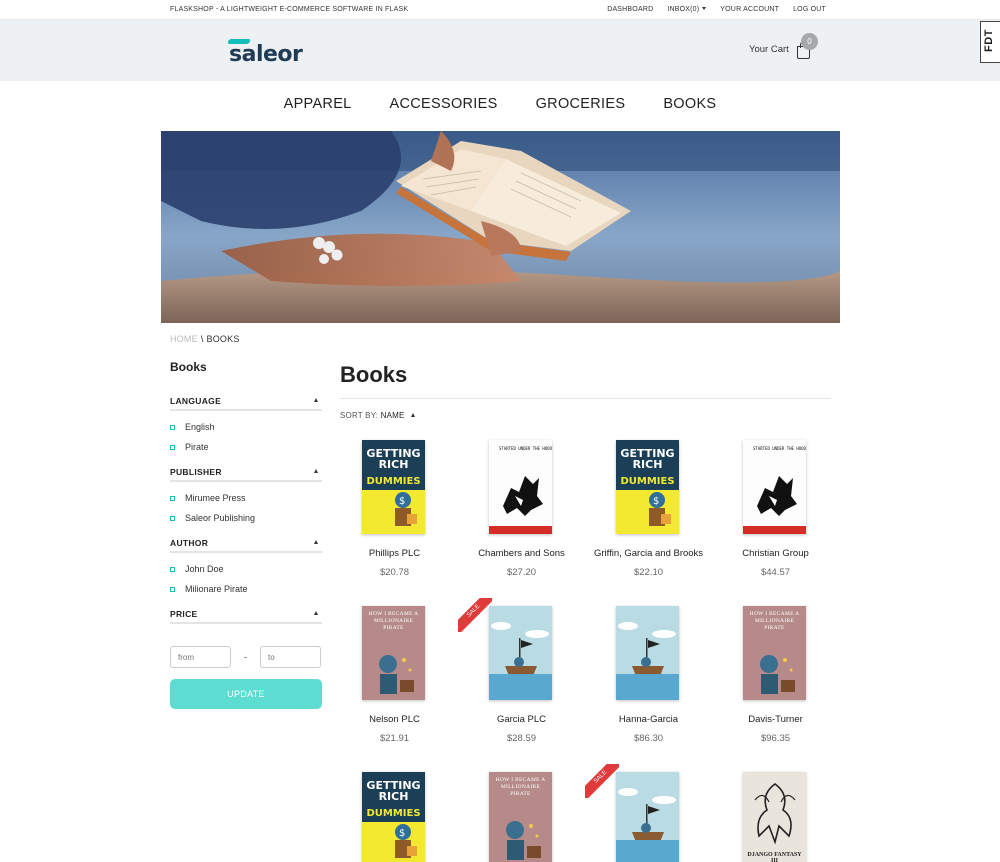 The image size is (1000, 862). I want to click on product-price: $96.35, so click(775, 738).